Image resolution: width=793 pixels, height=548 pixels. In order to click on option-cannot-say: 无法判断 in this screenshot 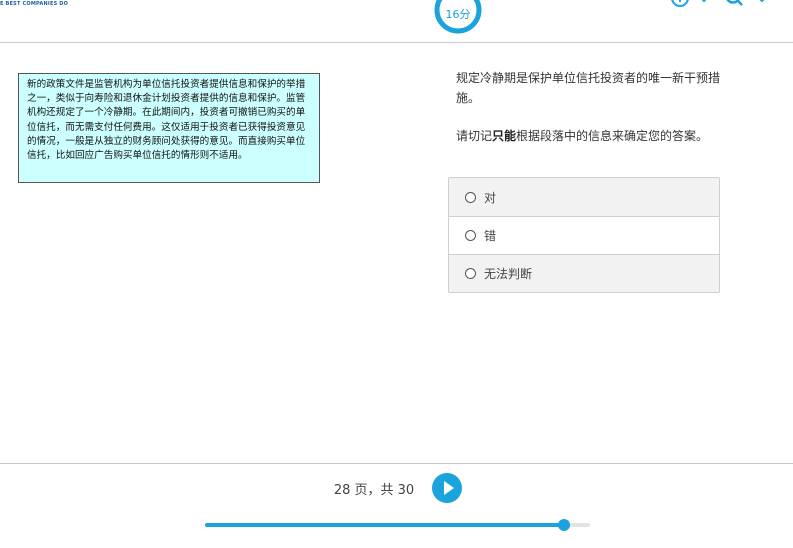, I will do `click(584, 273)`.